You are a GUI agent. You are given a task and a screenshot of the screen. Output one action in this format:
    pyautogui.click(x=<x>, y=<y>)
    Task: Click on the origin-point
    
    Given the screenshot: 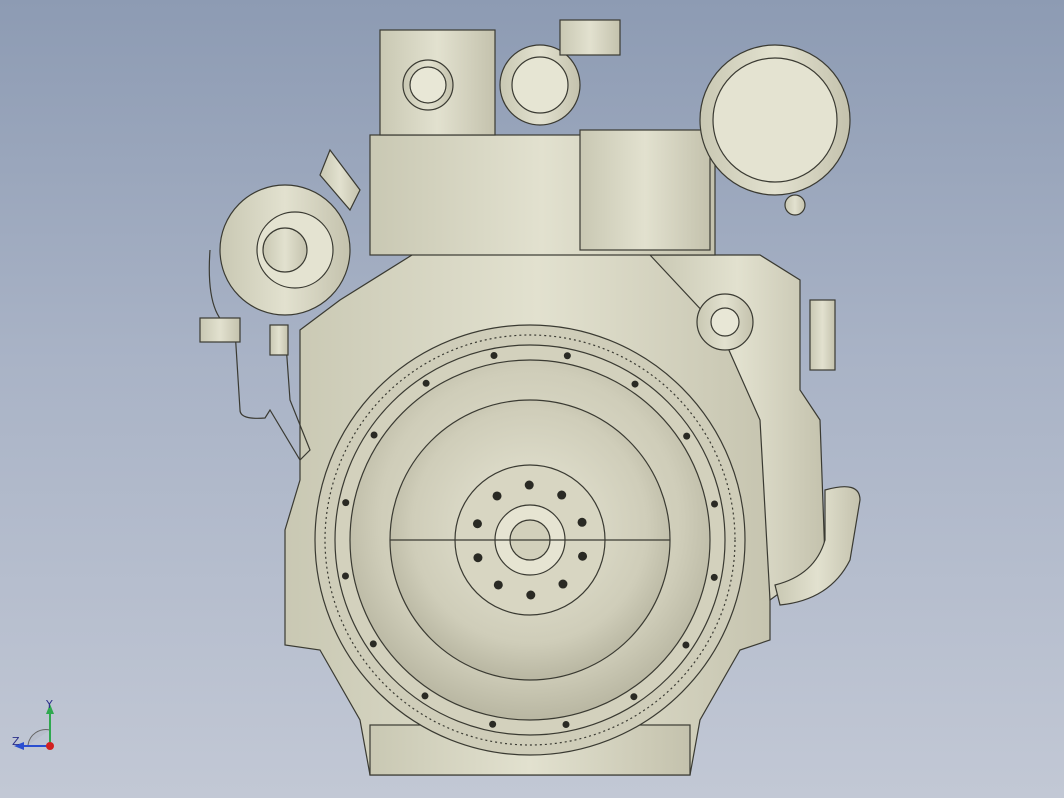 What is the action you would take?
    pyautogui.click(x=50, y=746)
    